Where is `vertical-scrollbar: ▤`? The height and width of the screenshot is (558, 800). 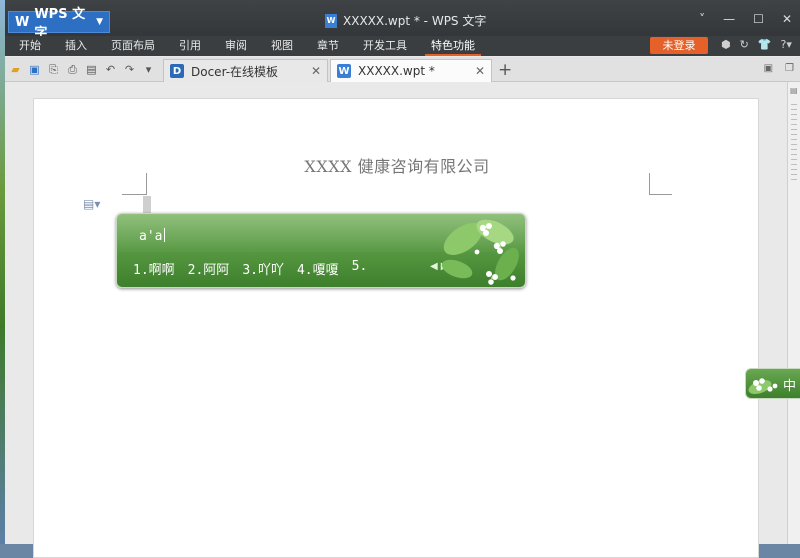 vertical-scrollbar: ▤ is located at coordinates (793, 313).